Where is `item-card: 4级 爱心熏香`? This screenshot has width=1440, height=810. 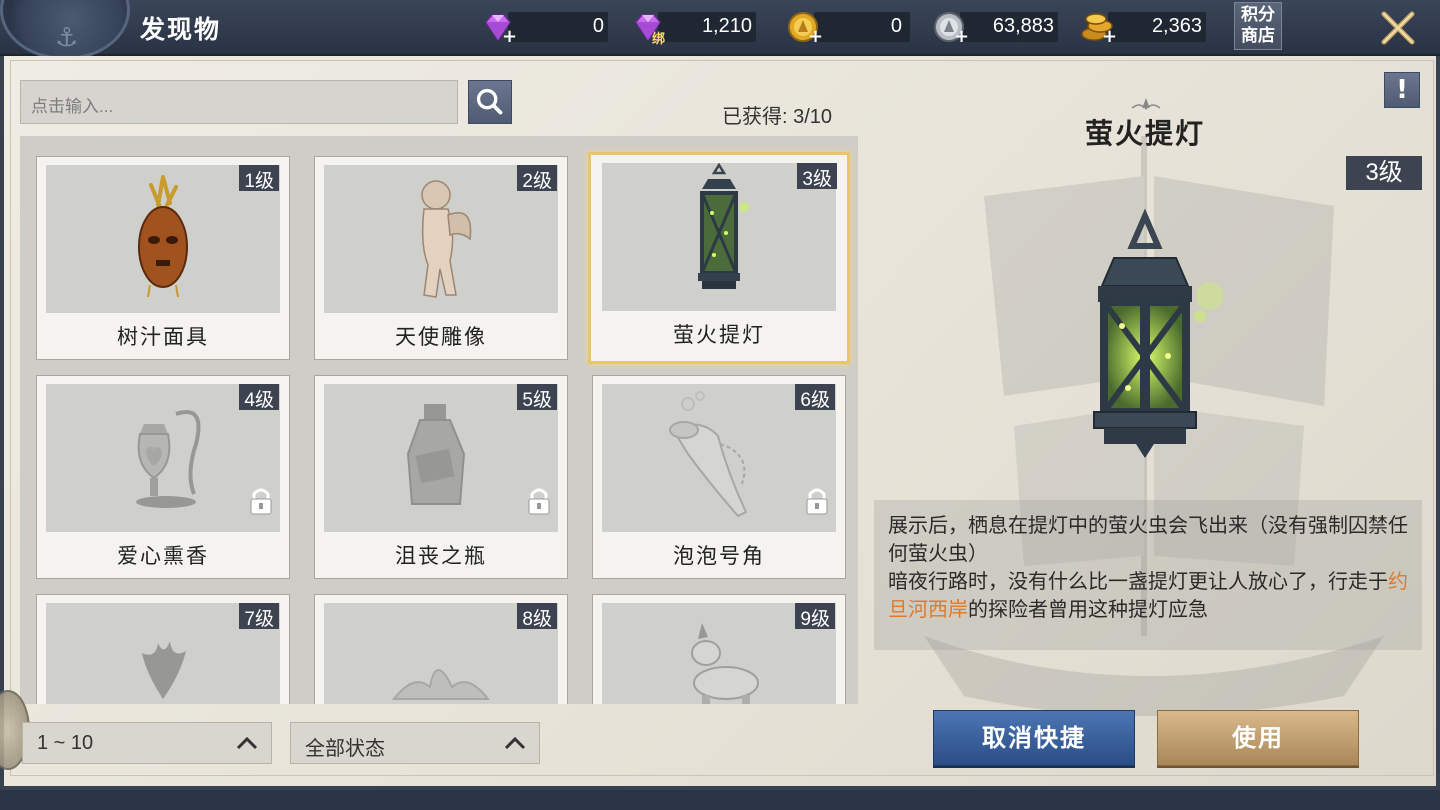 item-card: 4级 爱心熏香 is located at coordinates (163, 477).